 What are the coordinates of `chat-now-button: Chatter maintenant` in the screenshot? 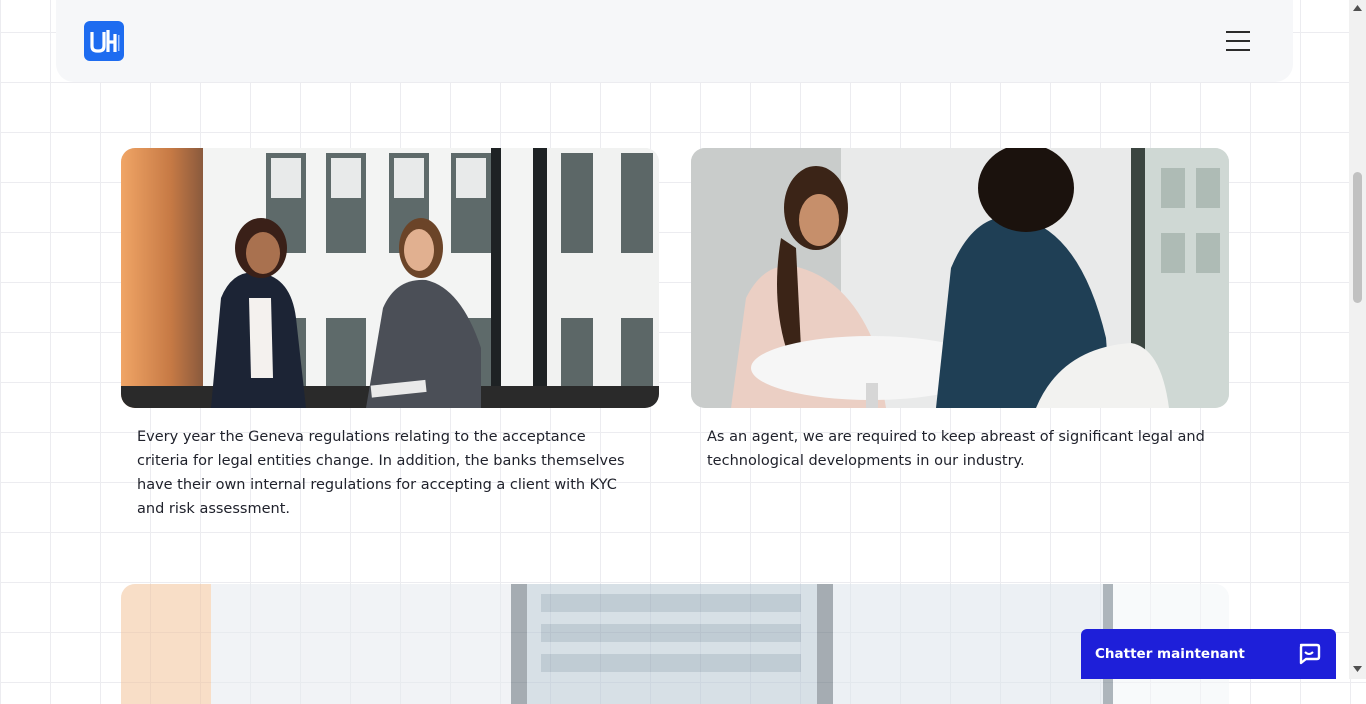 It's located at (1208, 654).